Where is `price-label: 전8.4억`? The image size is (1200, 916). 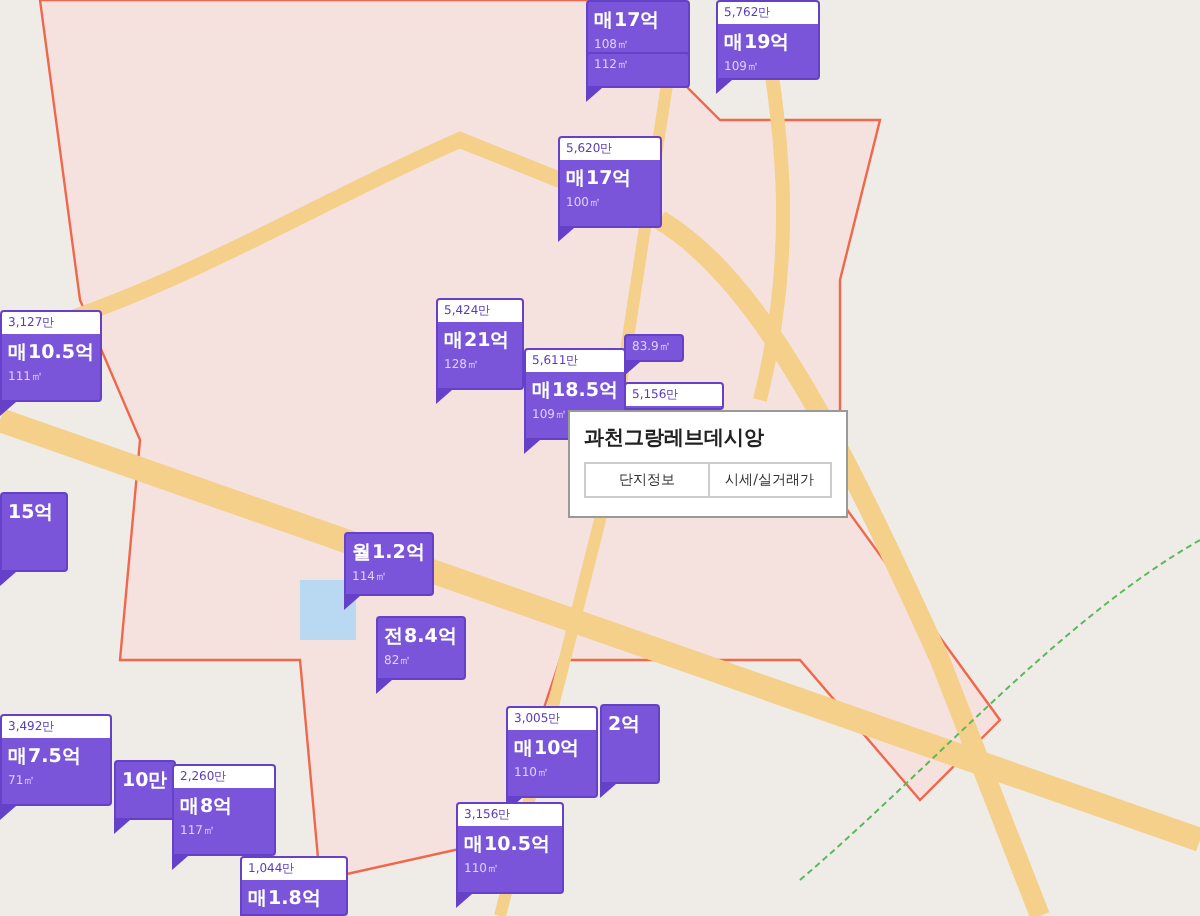 price-label: 전8.4억 is located at coordinates (421, 637).